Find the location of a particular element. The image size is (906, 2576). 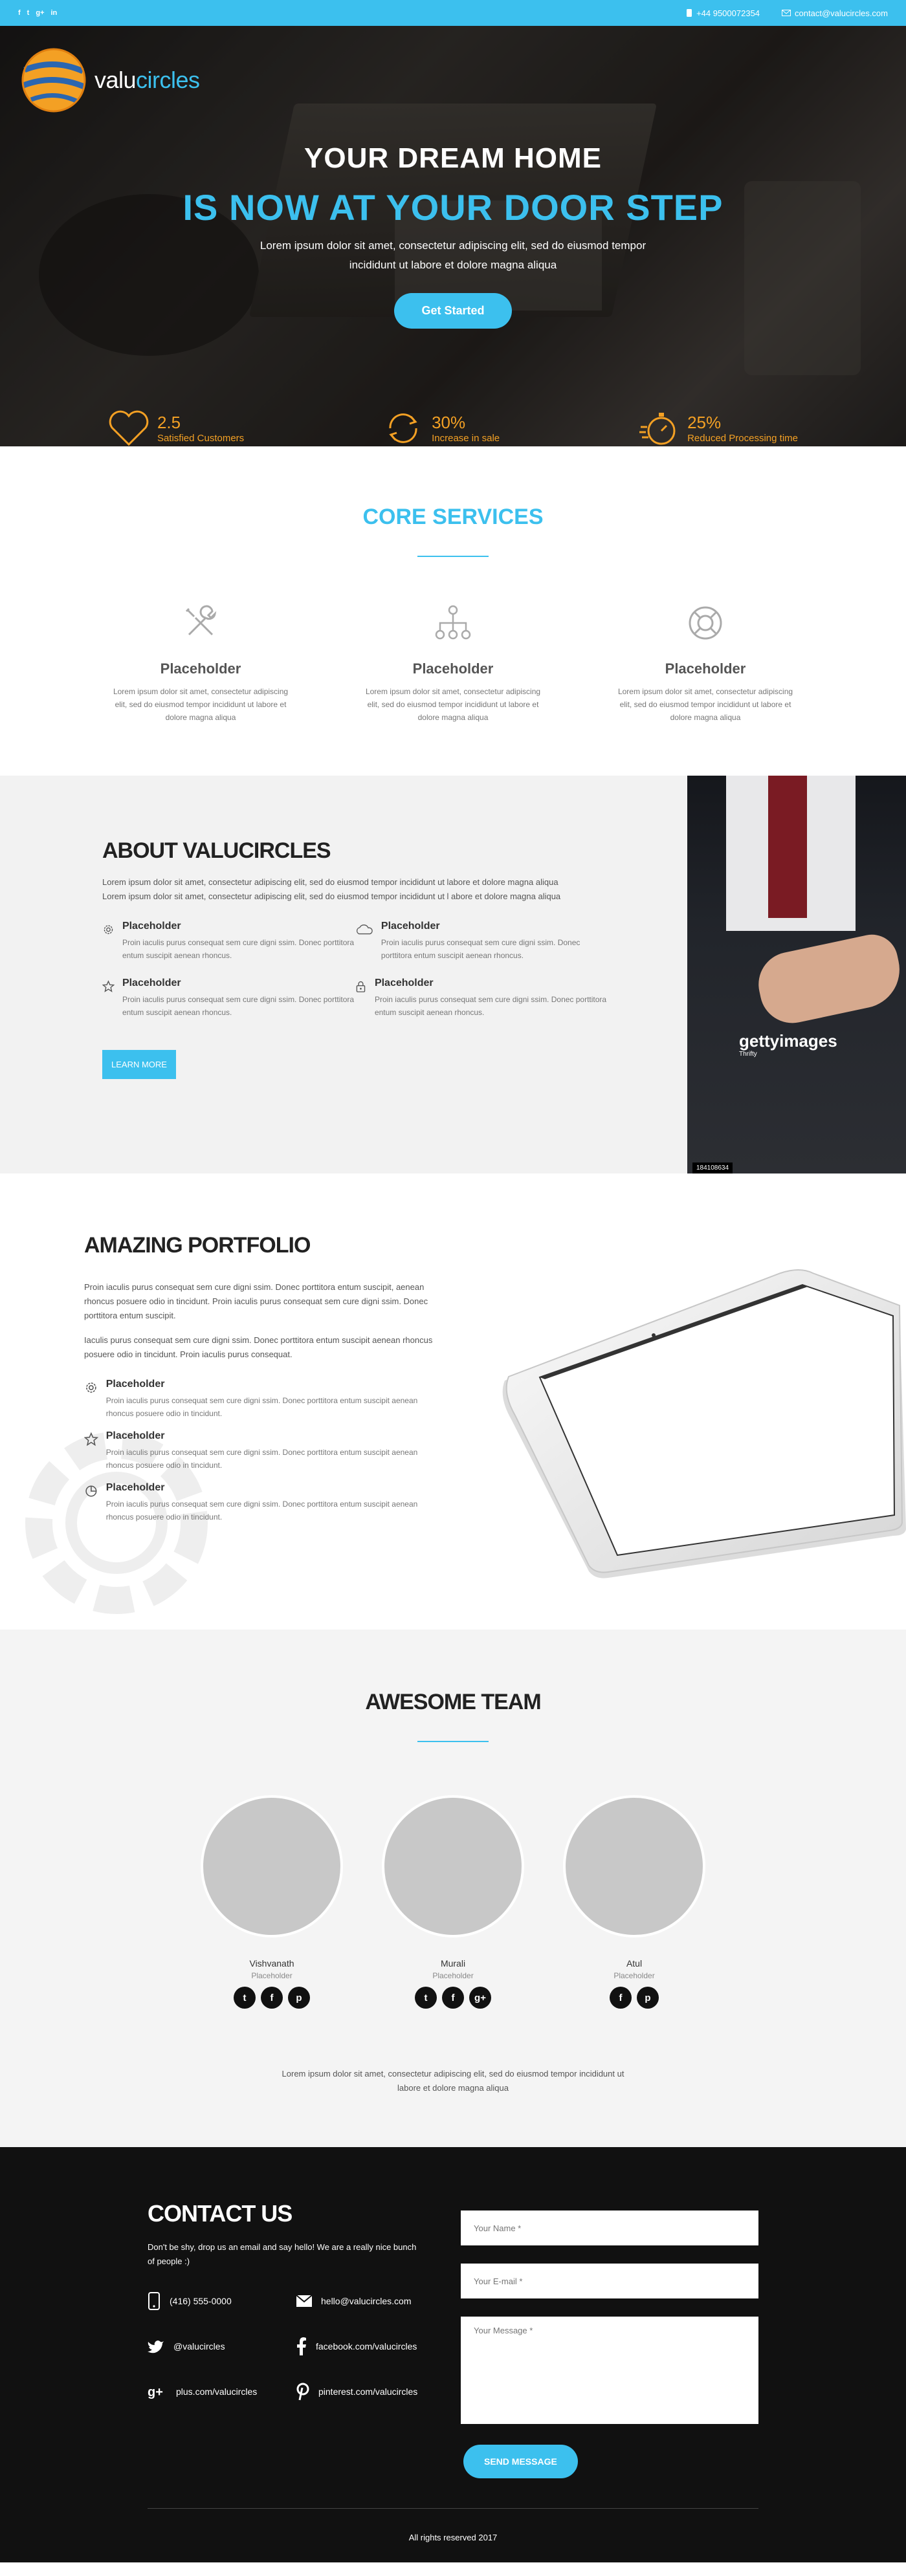

svg-text: g+ is located at coordinates (155, 2392).